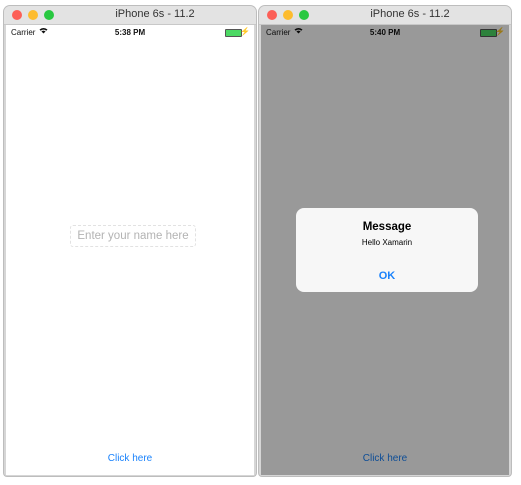 The width and height of the screenshot is (521, 485). I want to click on status-time: 5:38 PM, so click(130, 32).